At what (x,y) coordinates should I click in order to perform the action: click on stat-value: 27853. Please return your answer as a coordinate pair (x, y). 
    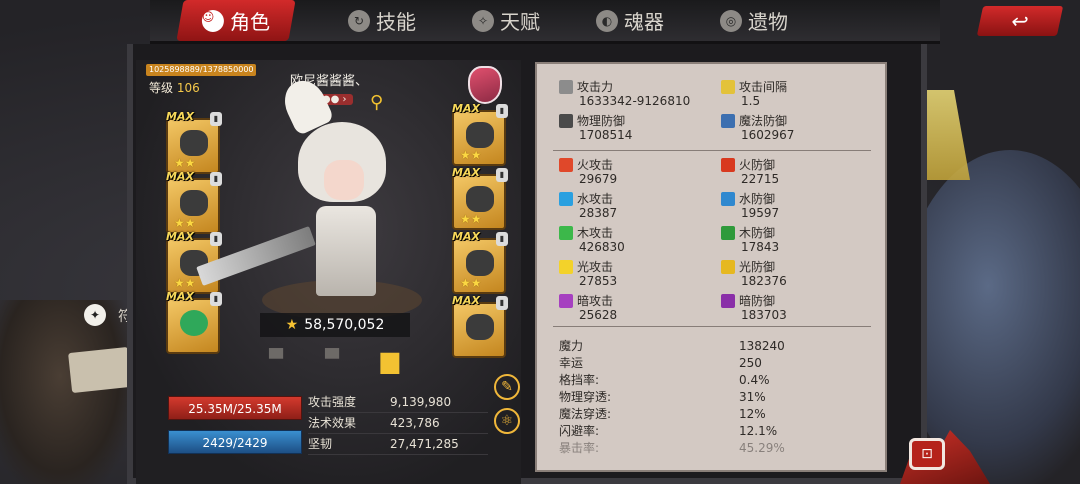
    Looking at the image, I should click on (598, 281).